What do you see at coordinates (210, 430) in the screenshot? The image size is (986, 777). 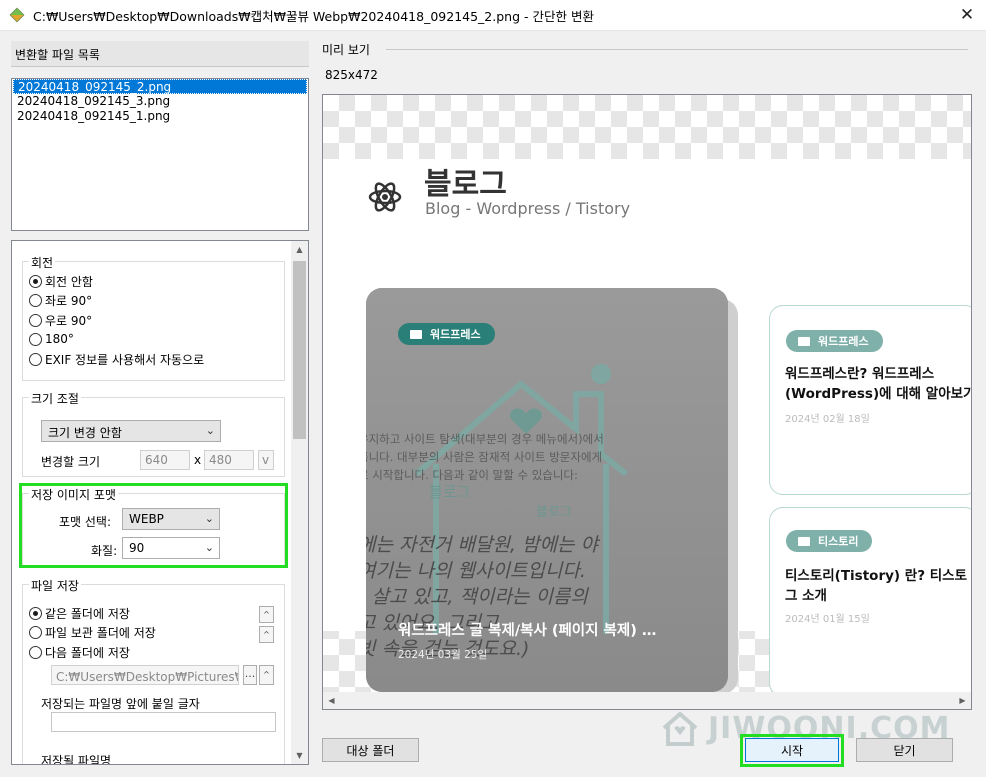 I see `chevron-down-icon: ⌄` at bounding box center [210, 430].